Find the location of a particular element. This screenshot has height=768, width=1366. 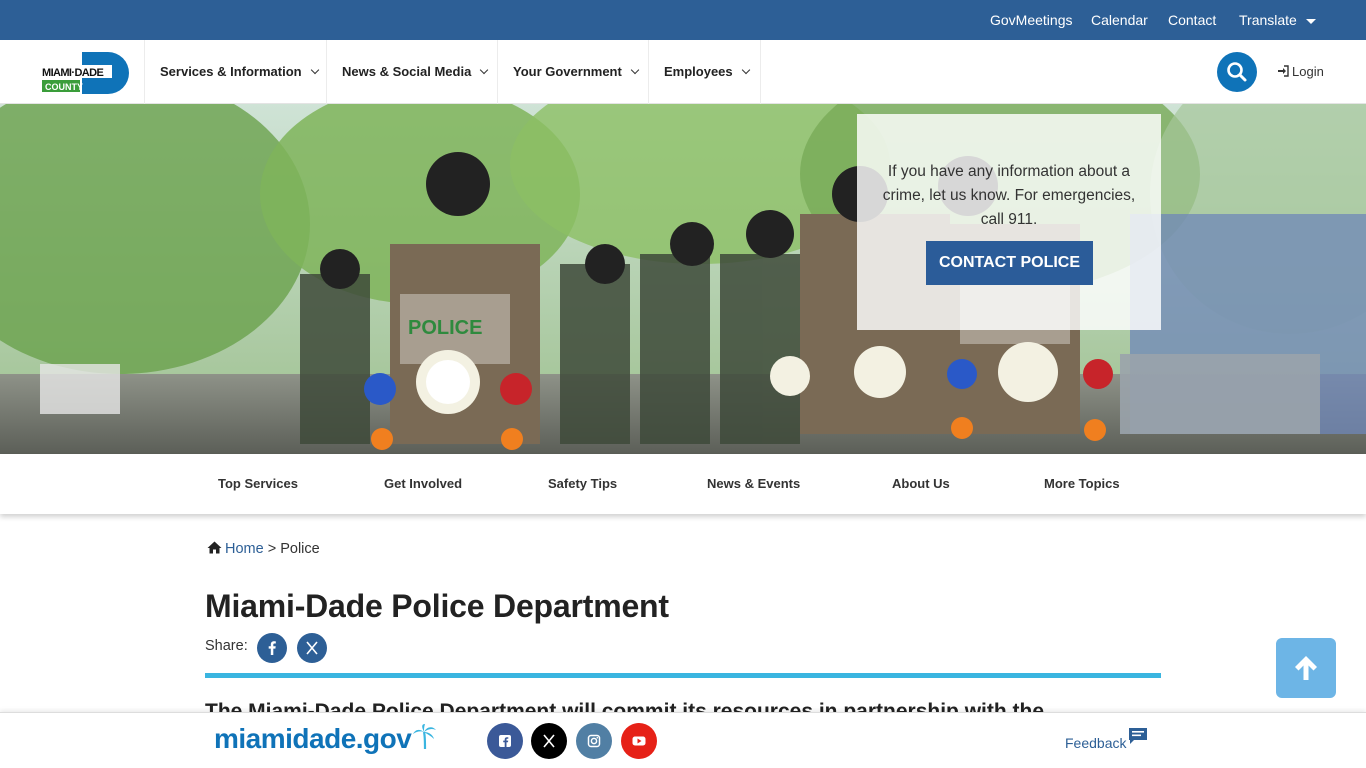

nav-label: Services & Information is located at coordinates (231, 71).